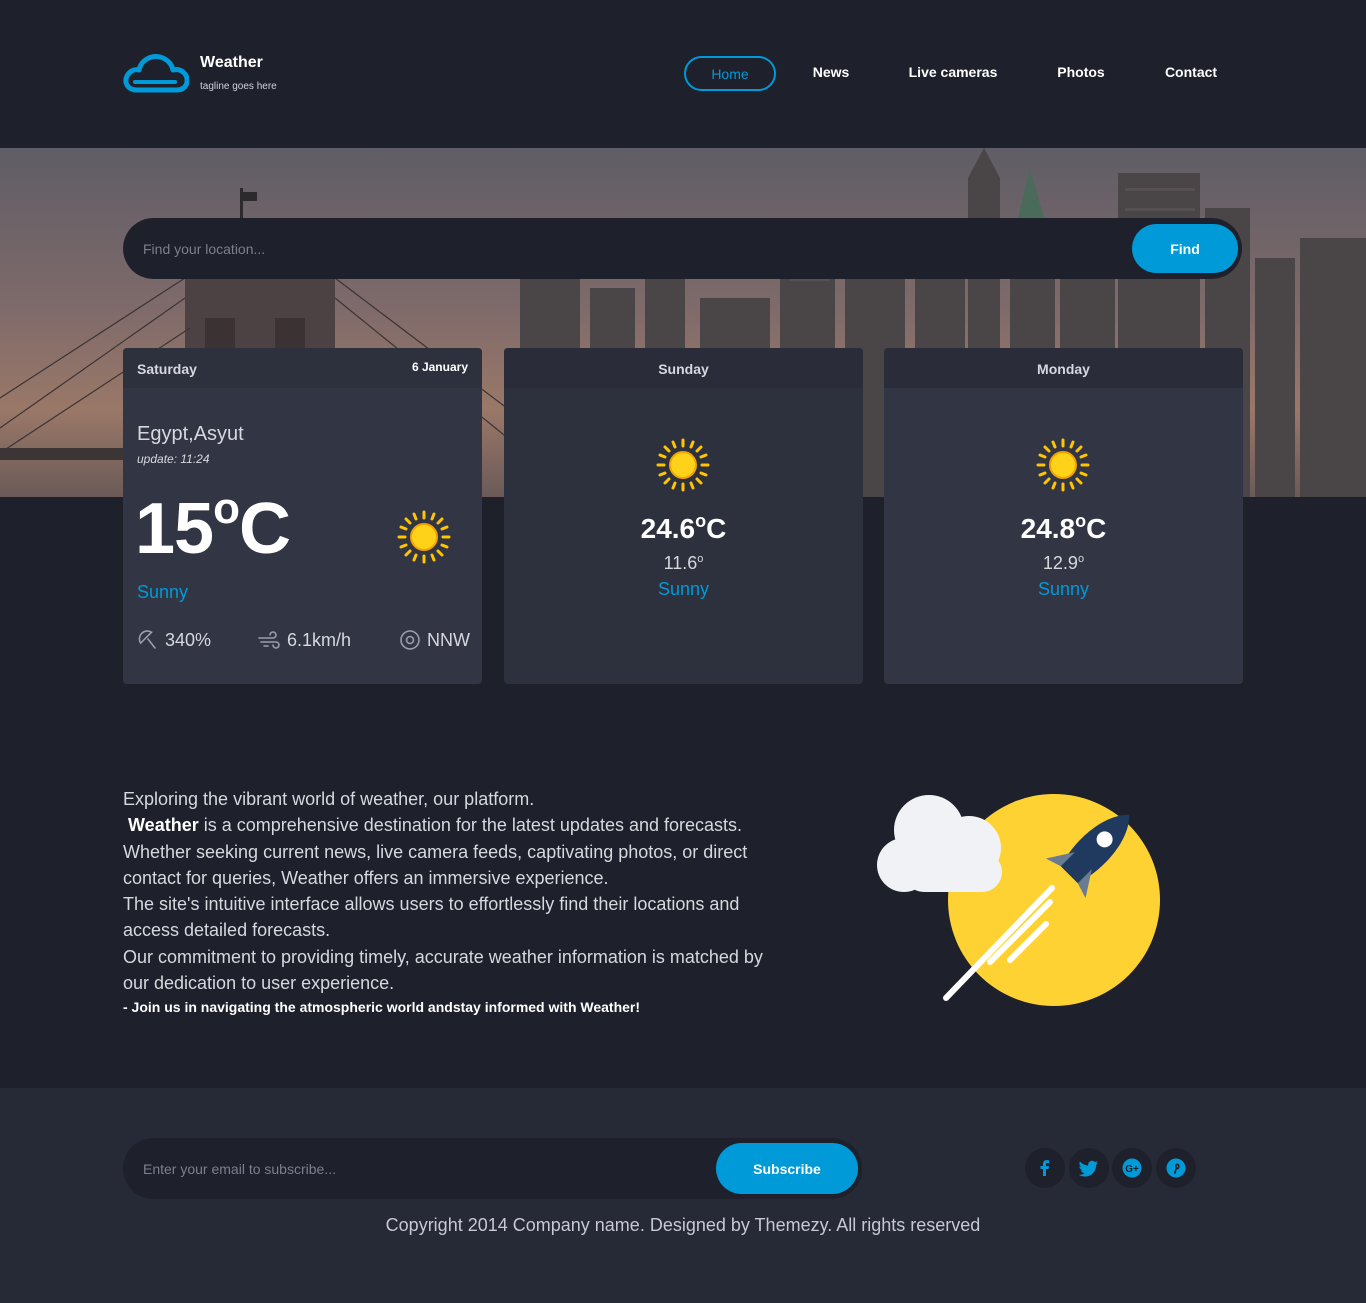  I want to click on compass-icon, so click(410, 640).